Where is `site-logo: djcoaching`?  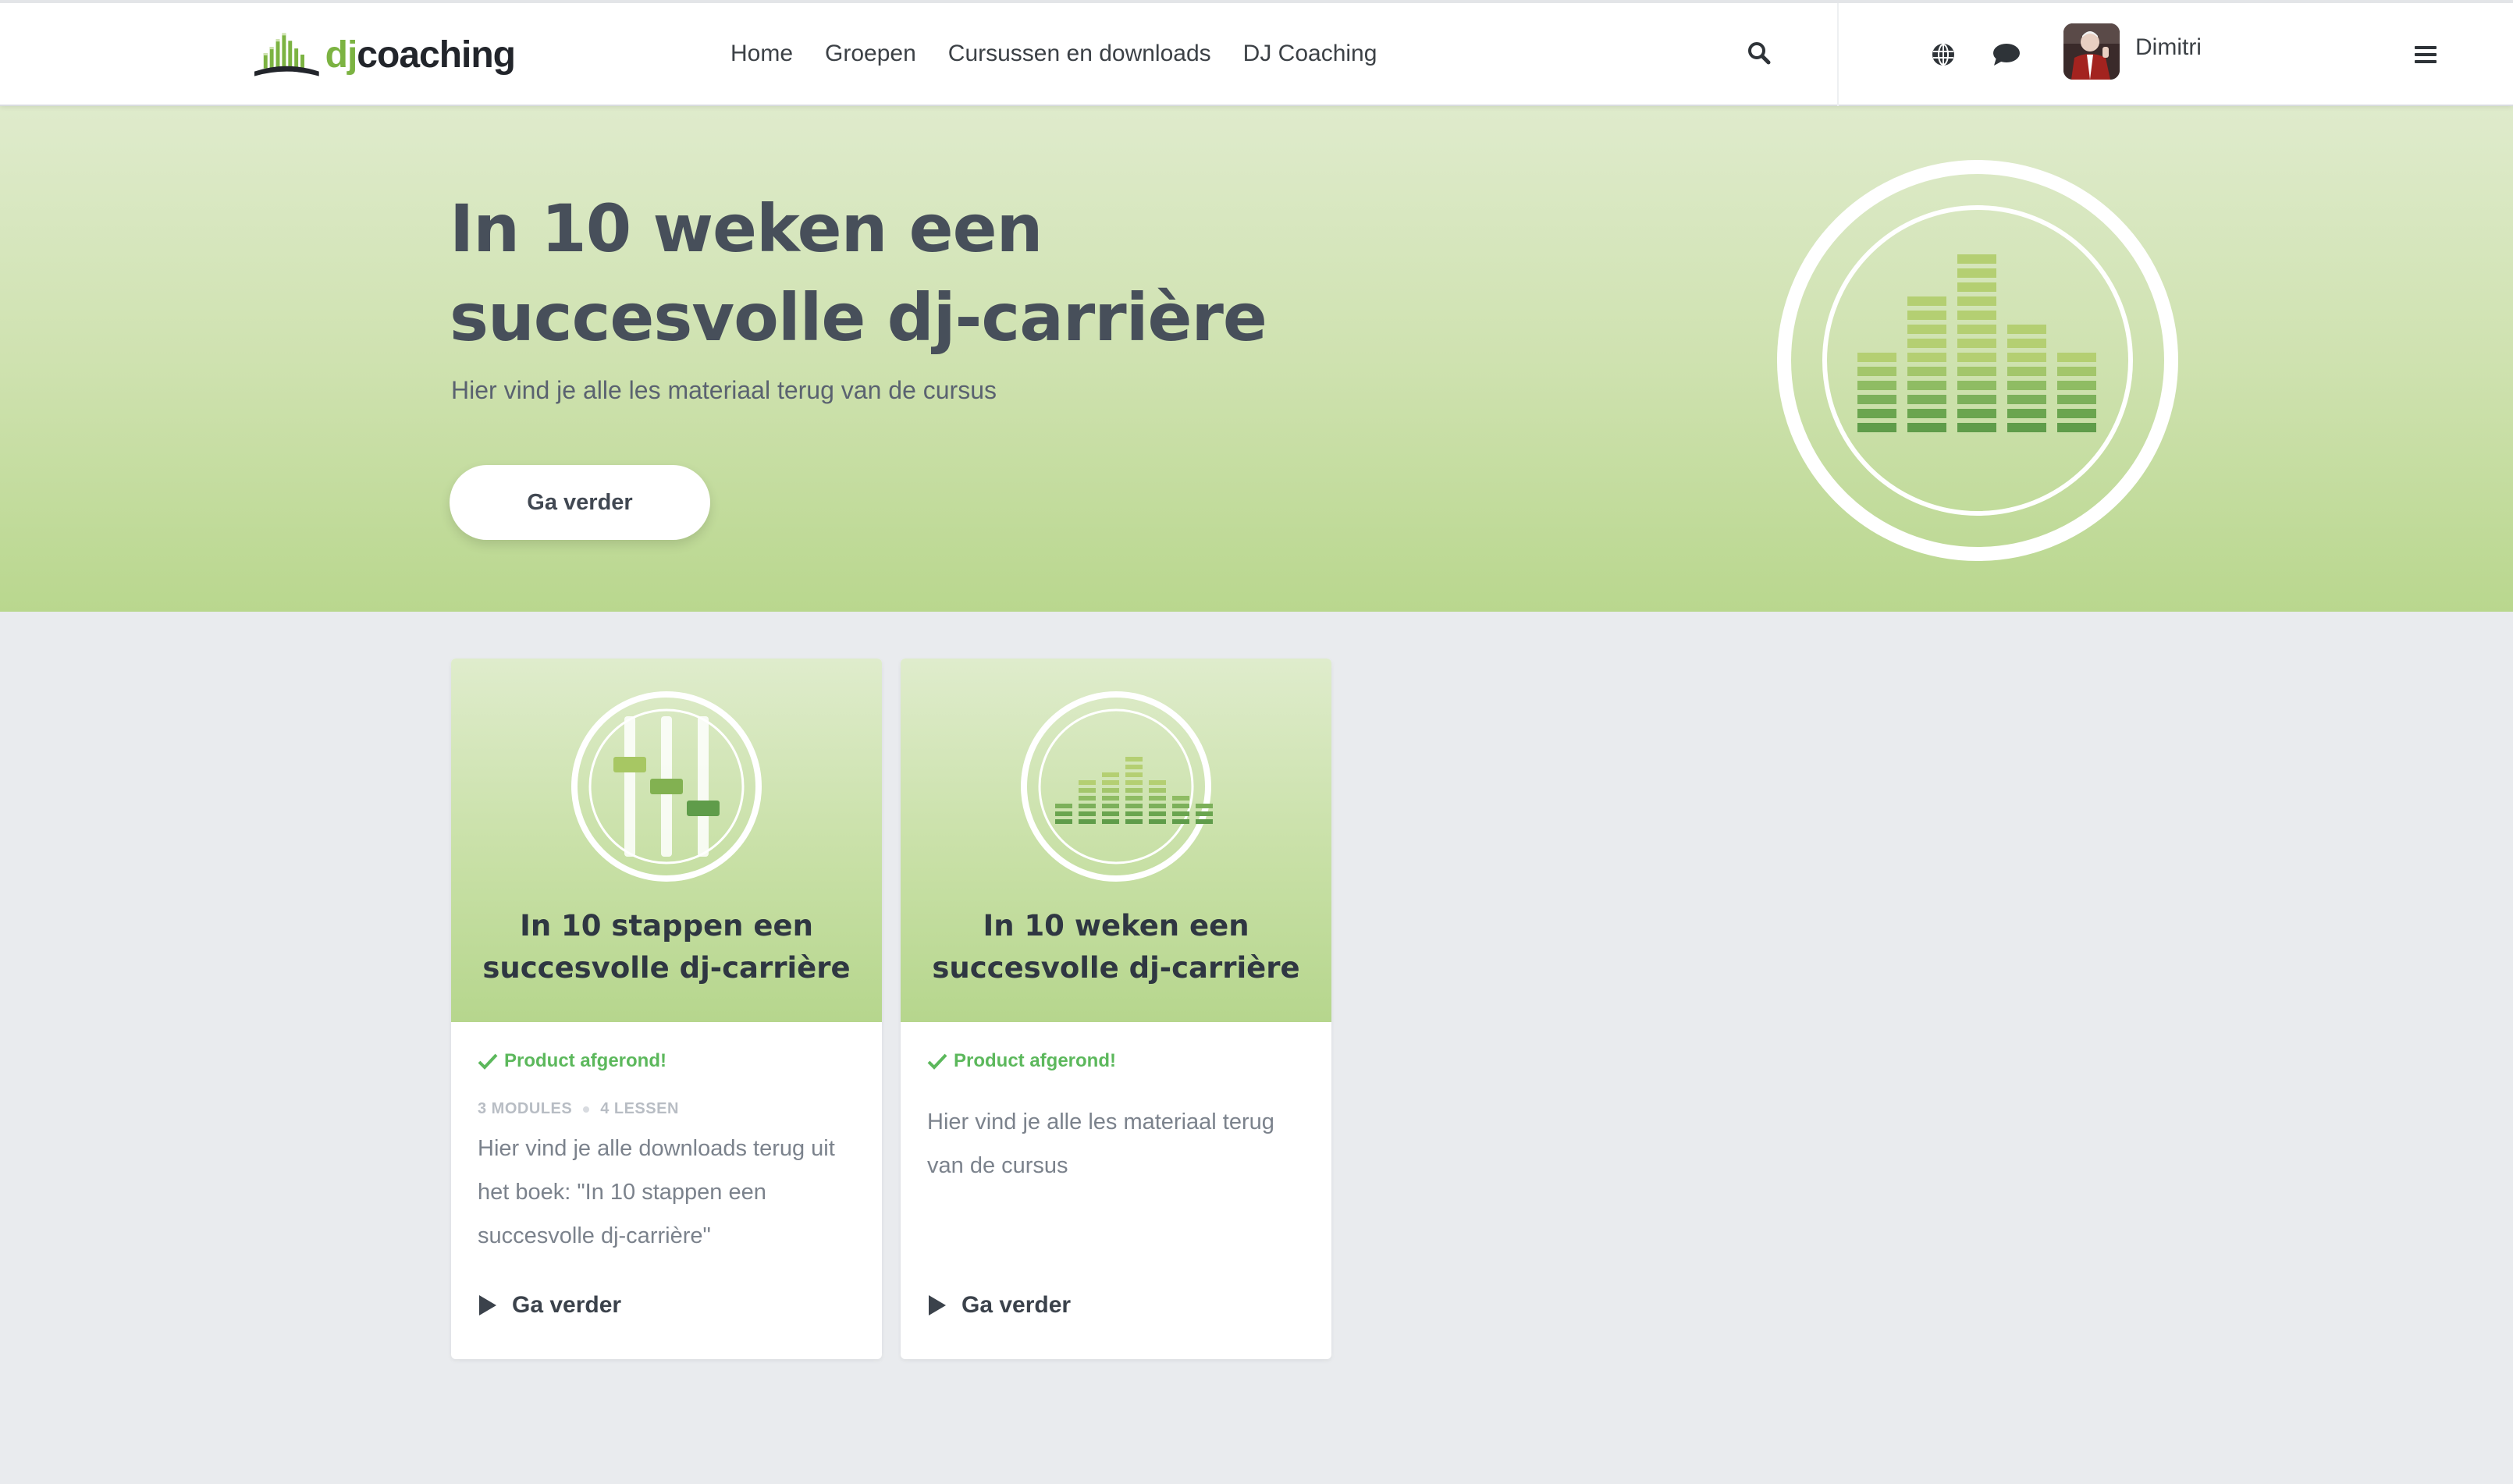 site-logo: djcoaching is located at coordinates (385, 55).